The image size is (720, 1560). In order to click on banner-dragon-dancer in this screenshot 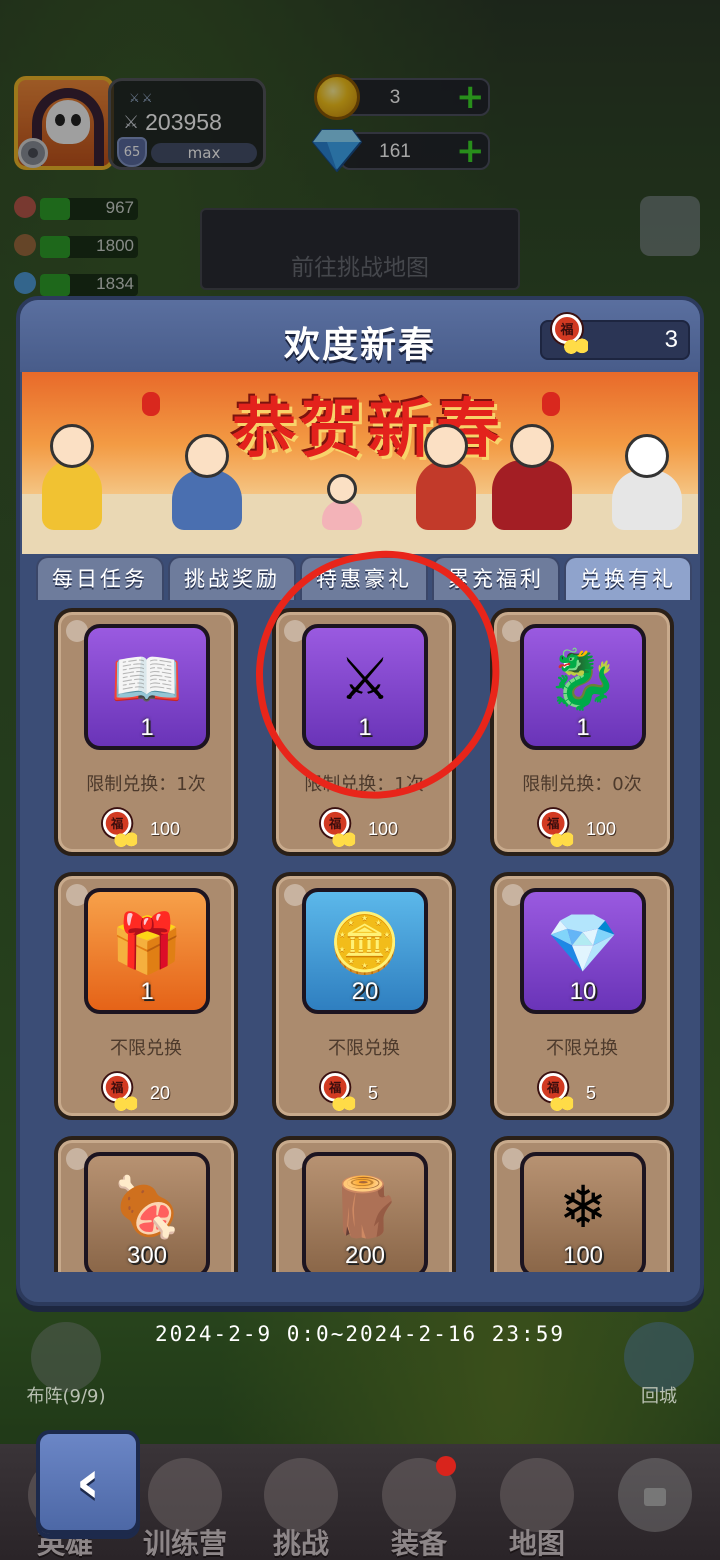, I will do `click(647, 482)`.